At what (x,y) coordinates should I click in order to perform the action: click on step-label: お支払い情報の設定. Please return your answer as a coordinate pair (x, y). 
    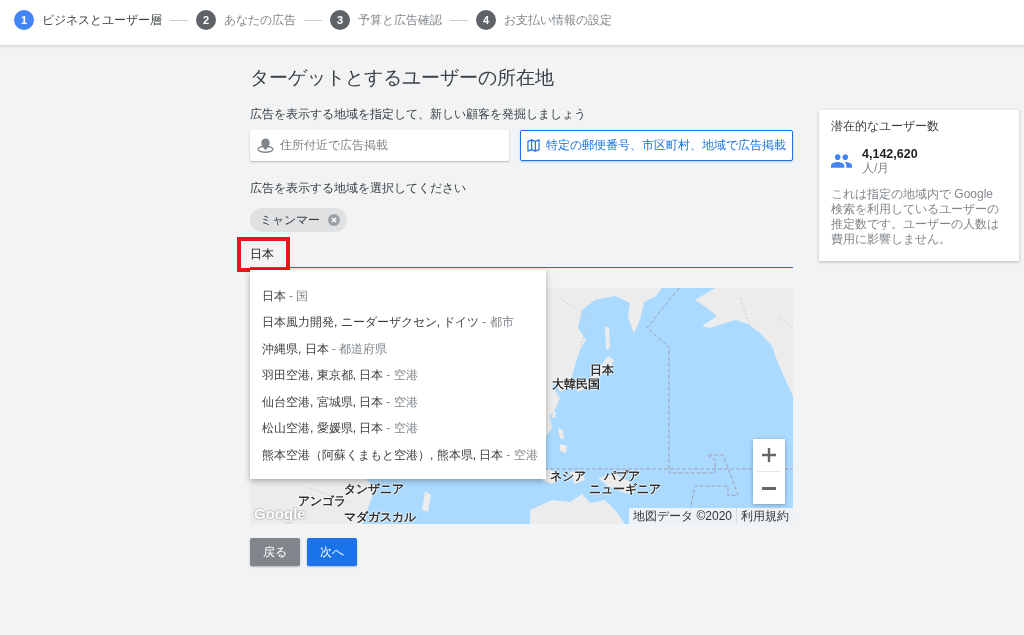
    Looking at the image, I should click on (558, 20).